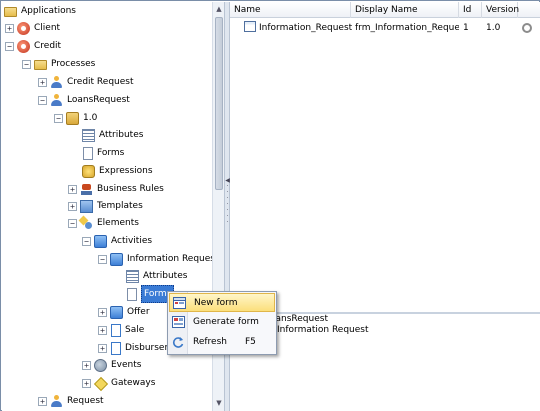 The image size is (540, 411). I want to click on context-menu: New form Generate form Refresh F5, so click(222, 323).